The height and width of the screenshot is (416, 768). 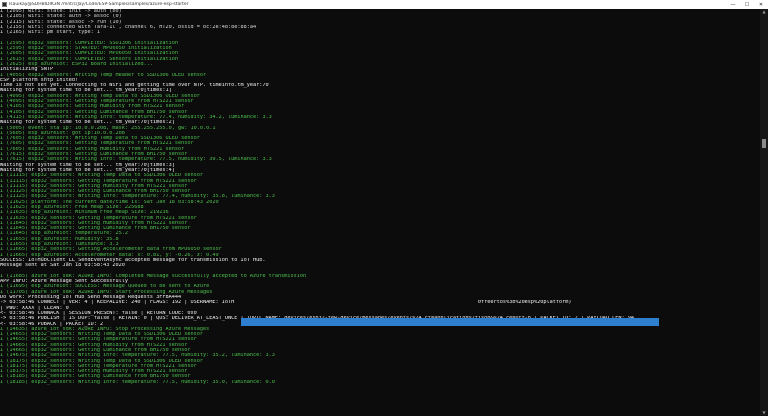 What do you see at coordinates (764, 12) in the screenshot?
I see `scroll-up-arrow-icon: ▲` at bounding box center [764, 12].